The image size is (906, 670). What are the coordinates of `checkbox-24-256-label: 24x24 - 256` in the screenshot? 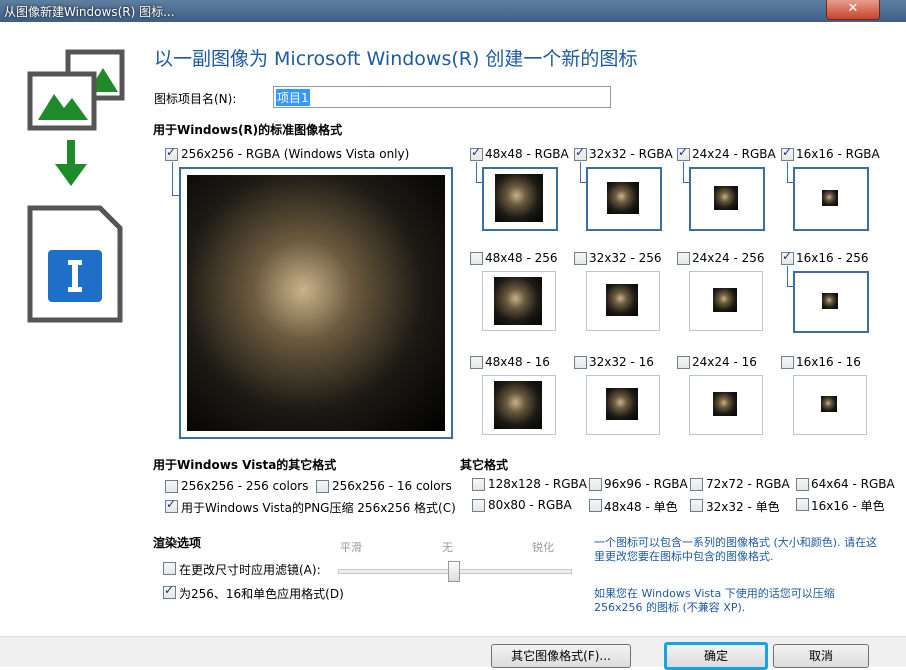 It's located at (728, 258).